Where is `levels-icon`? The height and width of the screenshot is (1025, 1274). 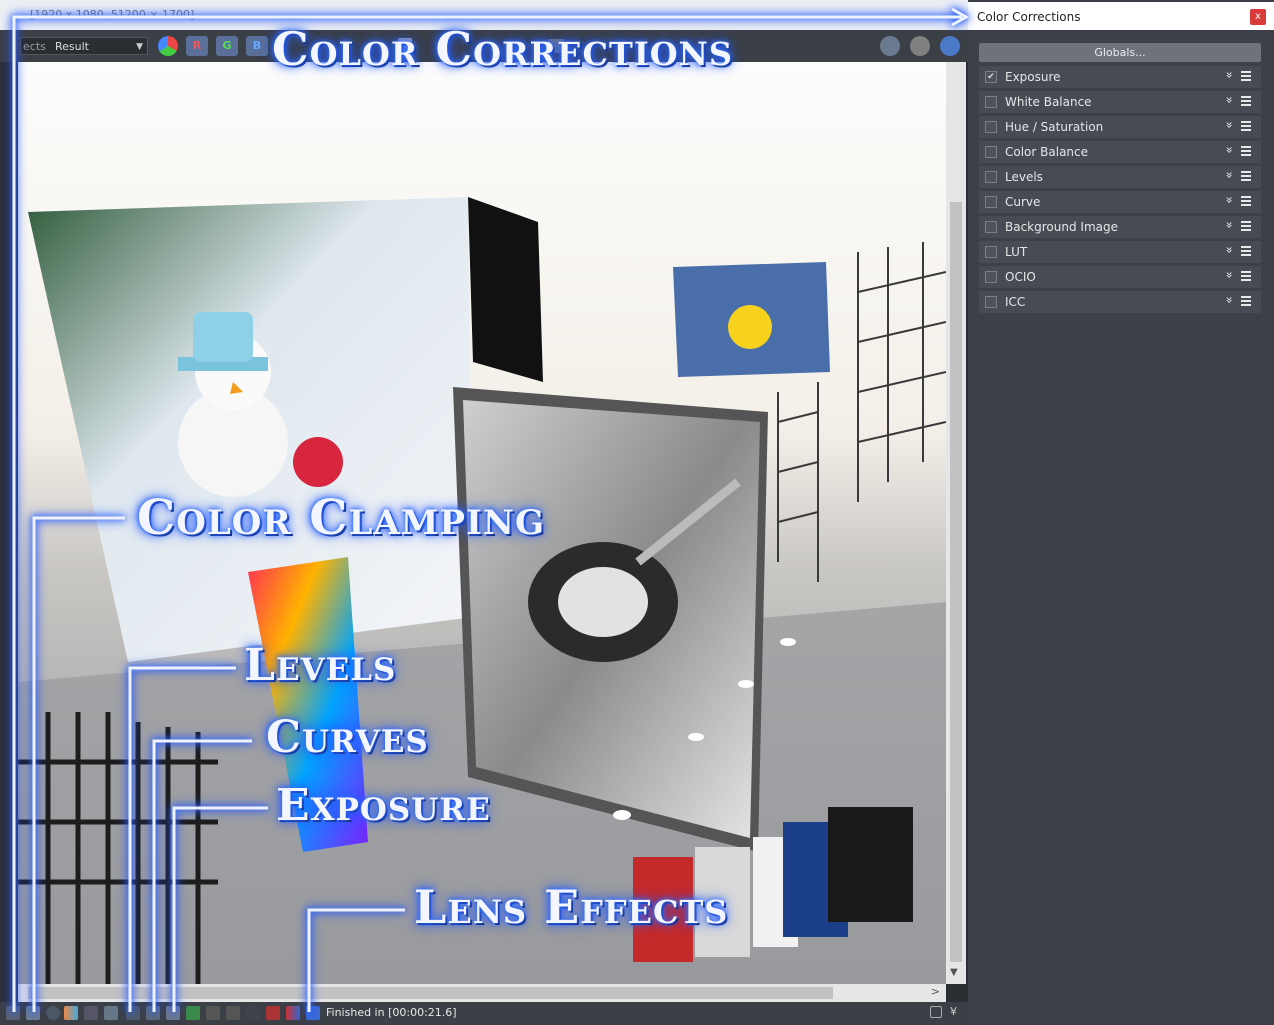 levels-icon is located at coordinates (133, 1013).